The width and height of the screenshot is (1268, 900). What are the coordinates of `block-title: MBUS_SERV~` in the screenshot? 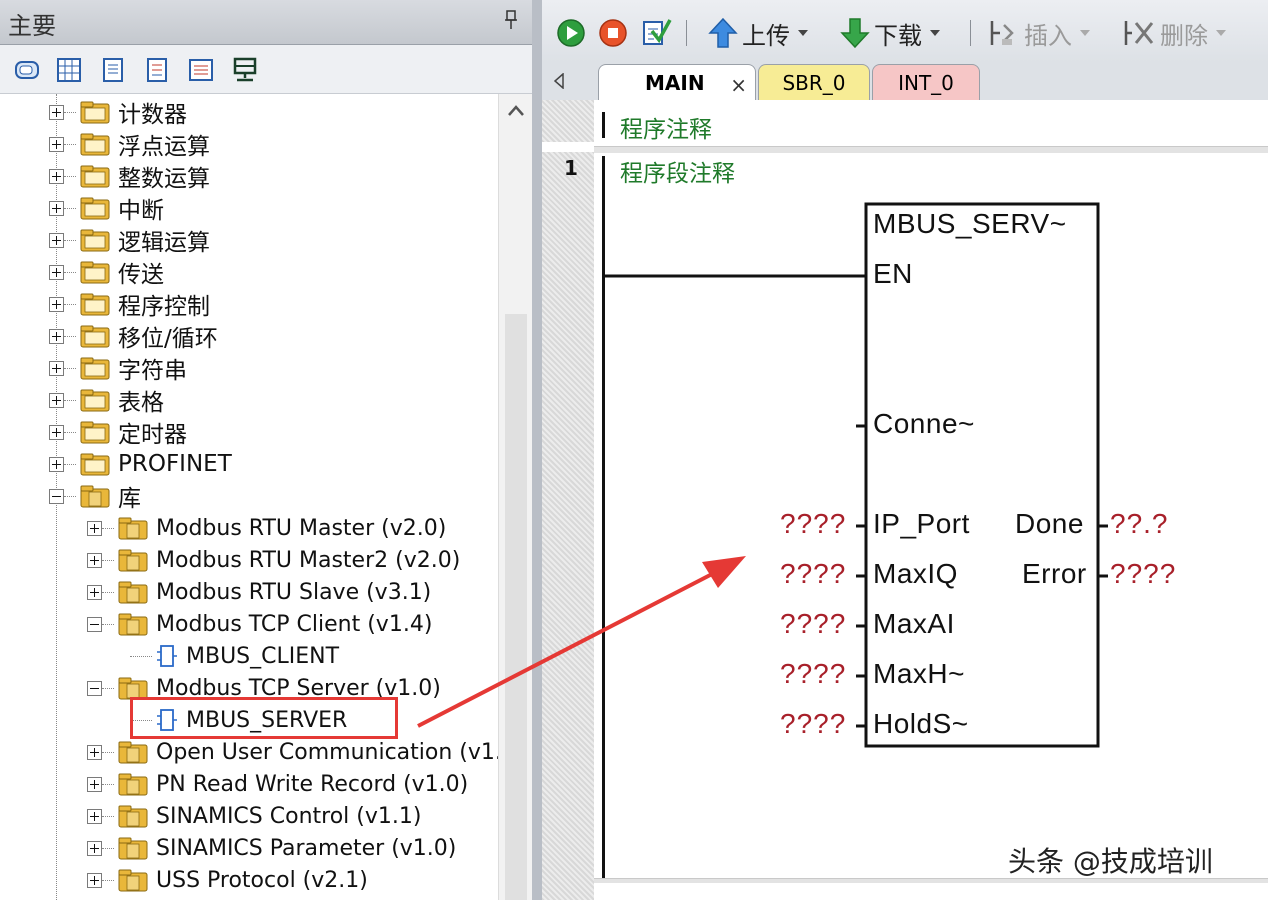 It's located at (970, 223).